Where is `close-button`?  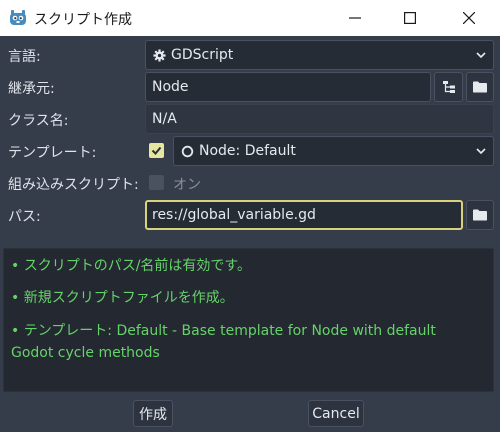
close-button is located at coordinates (469, 18).